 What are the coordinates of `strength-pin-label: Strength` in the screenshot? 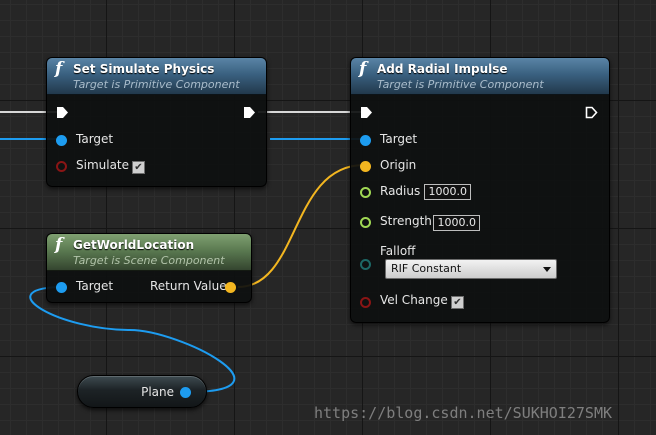 It's located at (406, 221).